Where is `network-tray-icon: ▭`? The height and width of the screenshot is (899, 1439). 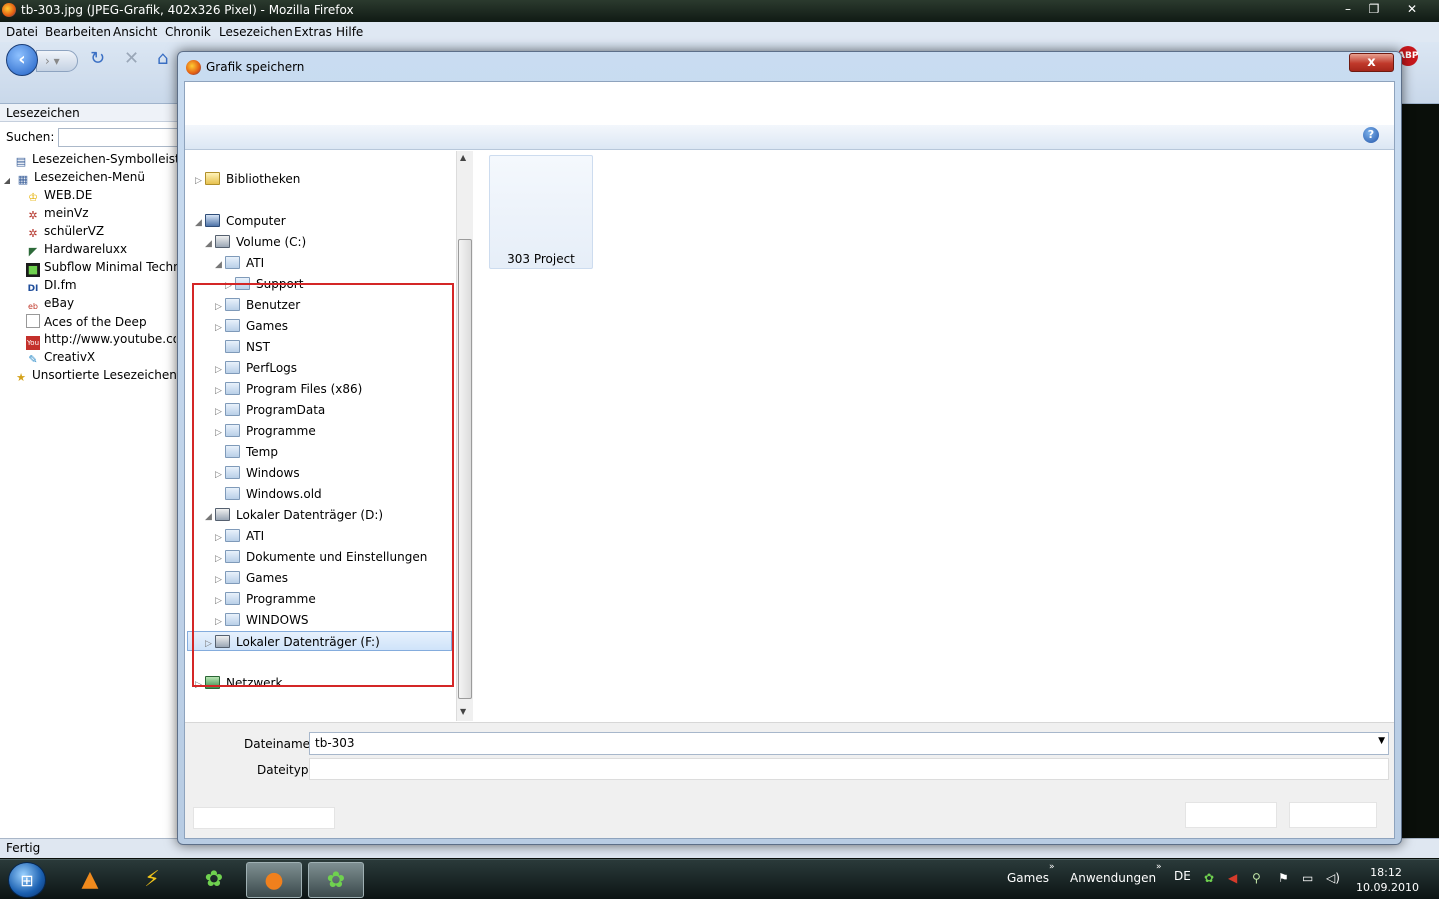 network-tray-icon: ▭ is located at coordinates (1307, 878).